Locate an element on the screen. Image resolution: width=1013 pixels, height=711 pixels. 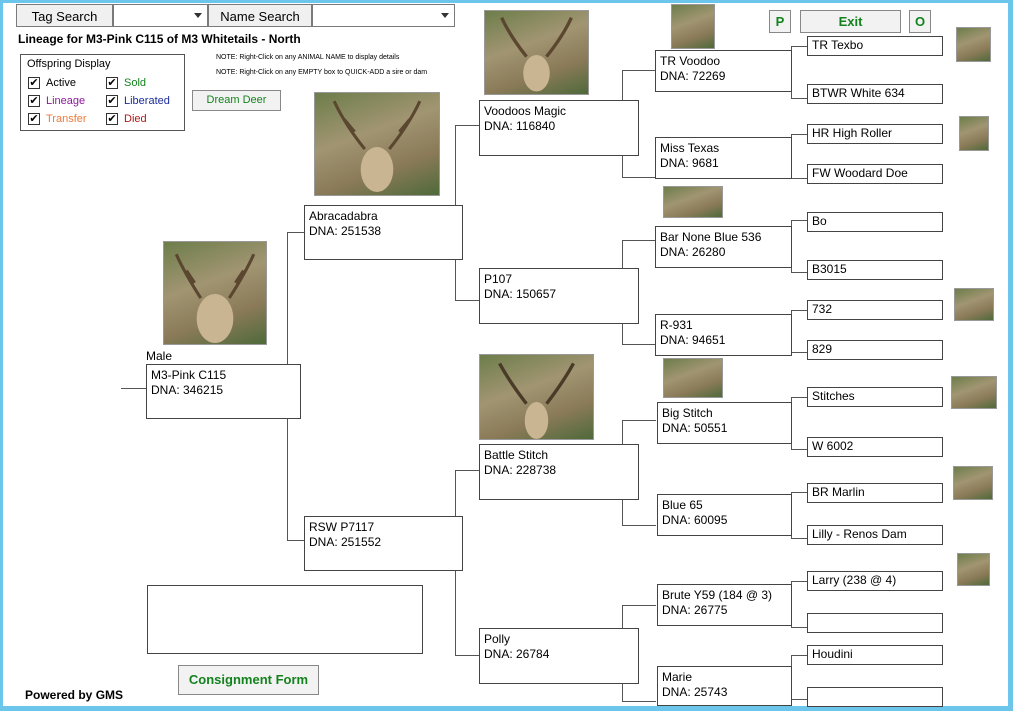
o-button: O is located at coordinates (920, 21).